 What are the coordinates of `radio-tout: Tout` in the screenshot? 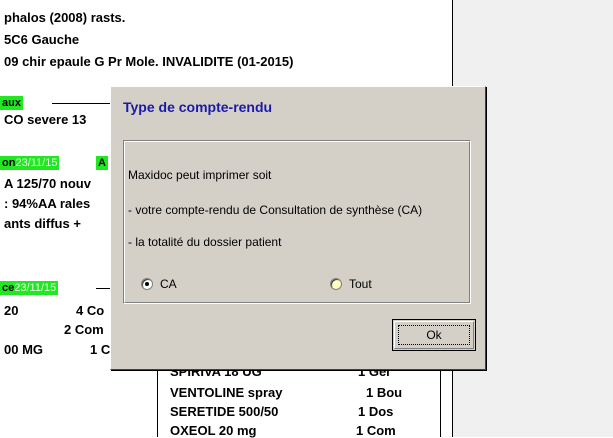 It's located at (351, 284).